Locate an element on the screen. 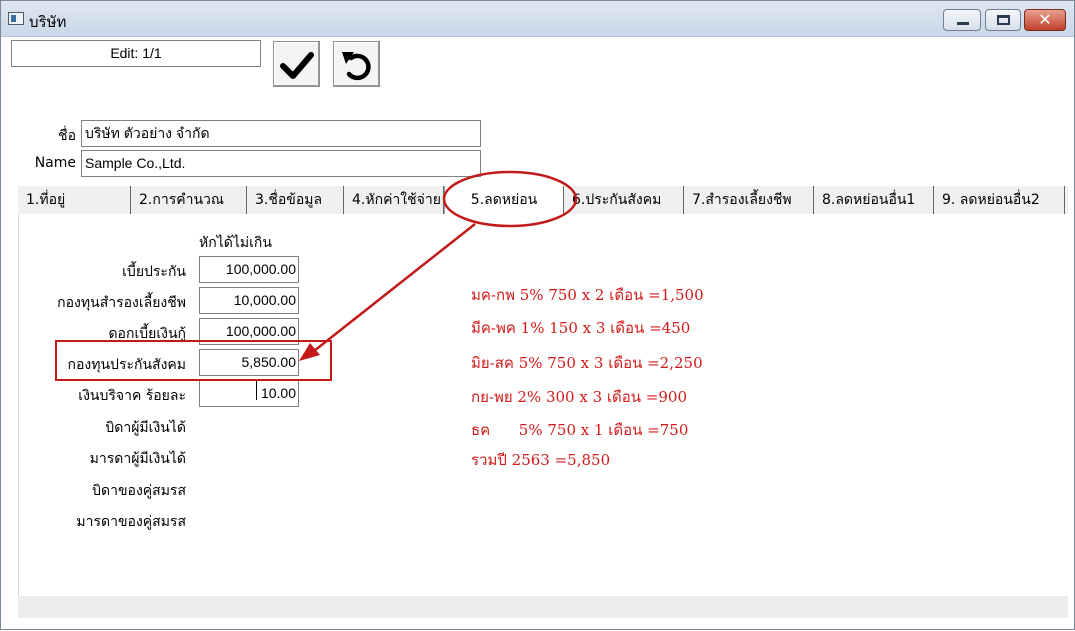  status-bar is located at coordinates (543, 607).